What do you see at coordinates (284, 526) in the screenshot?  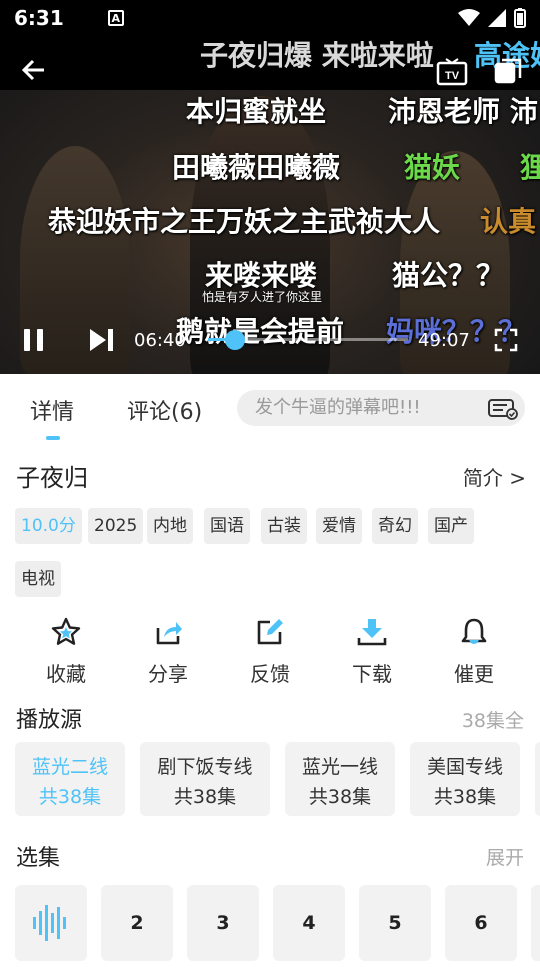 I see `tag: 古装` at bounding box center [284, 526].